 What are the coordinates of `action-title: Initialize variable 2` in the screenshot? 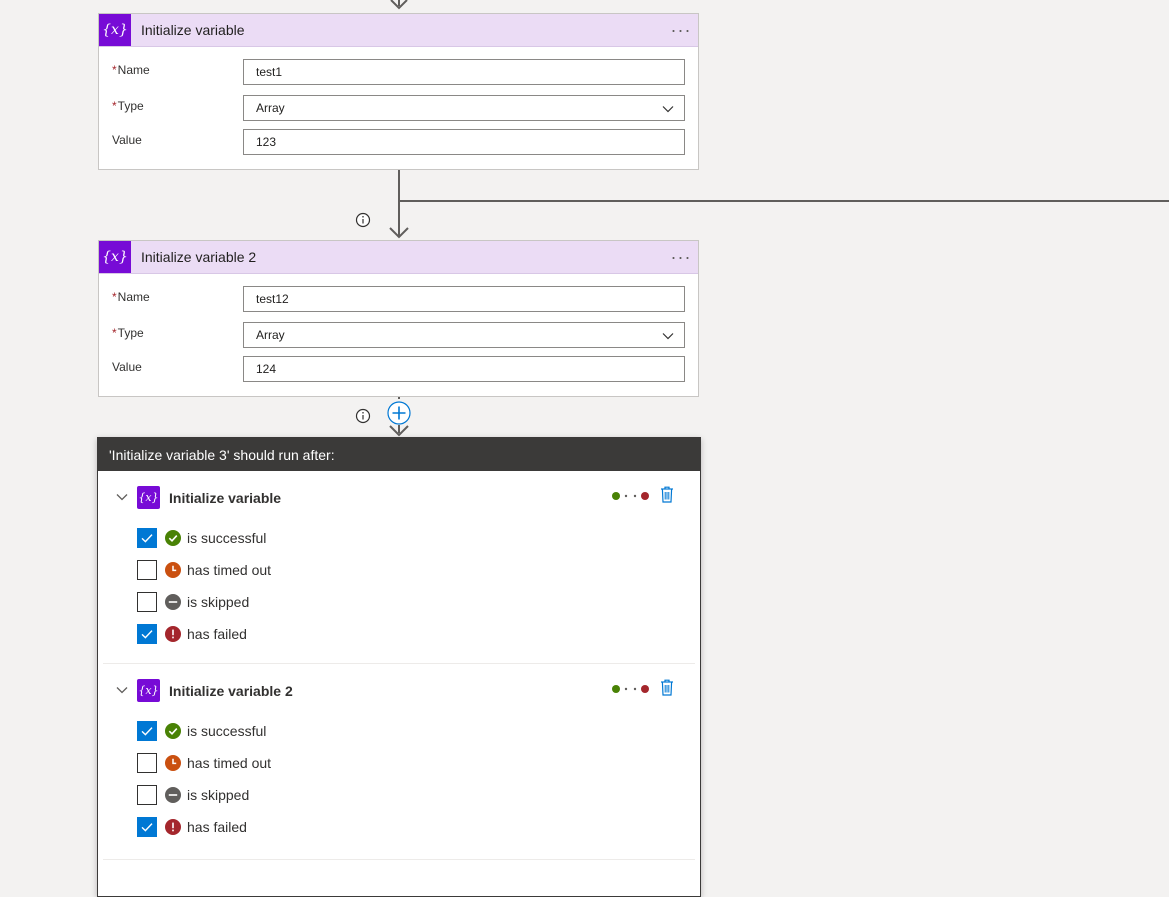 It's located at (199, 257).